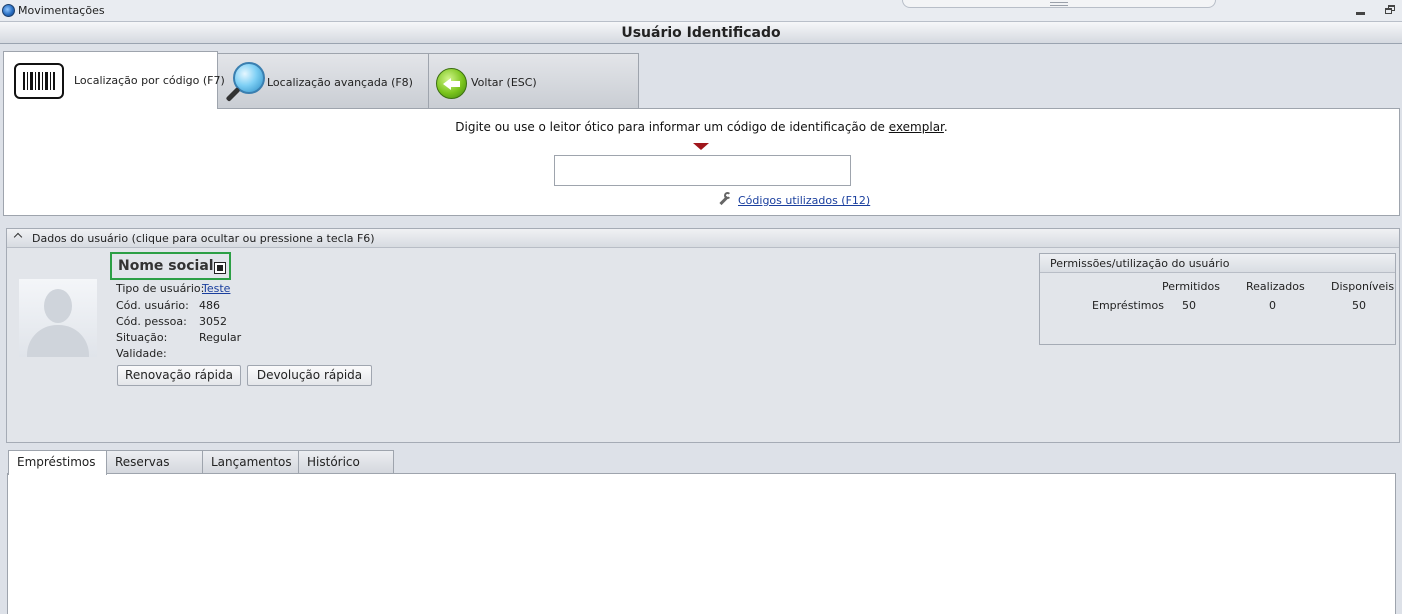  What do you see at coordinates (804, 200) in the screenshot?
I see `used-codes-link: Códigos utilizados (F12)` at bounding box center [804, 200].